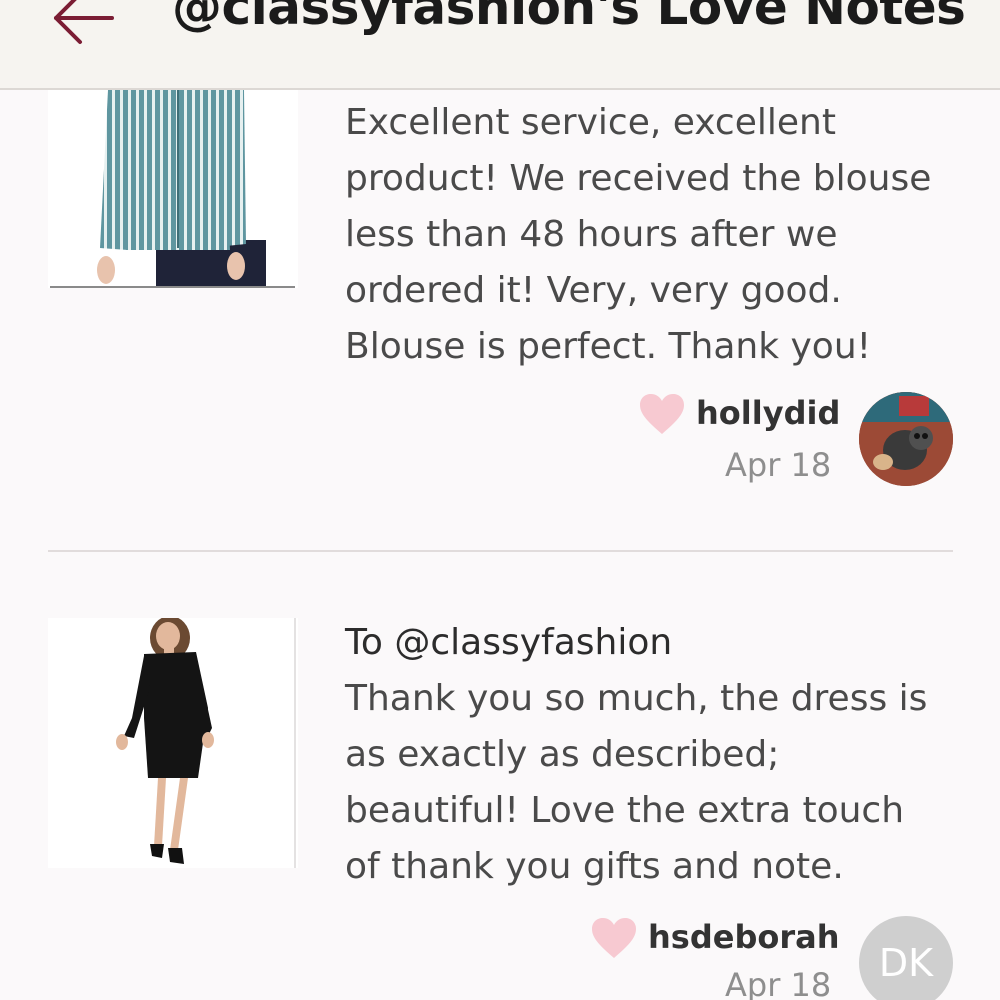  I want to click on note-recipient: To @classyfashion, so click(509, 642).